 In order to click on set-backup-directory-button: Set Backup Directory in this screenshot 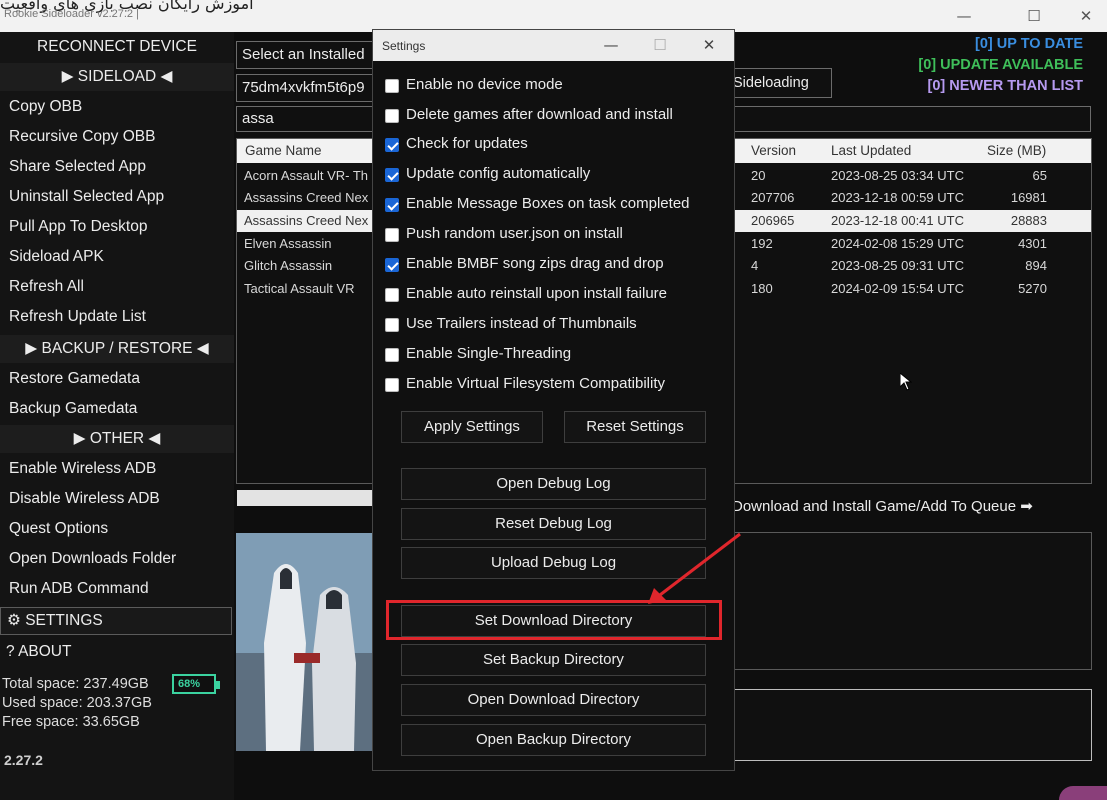, I will do `click(553, 660)`.